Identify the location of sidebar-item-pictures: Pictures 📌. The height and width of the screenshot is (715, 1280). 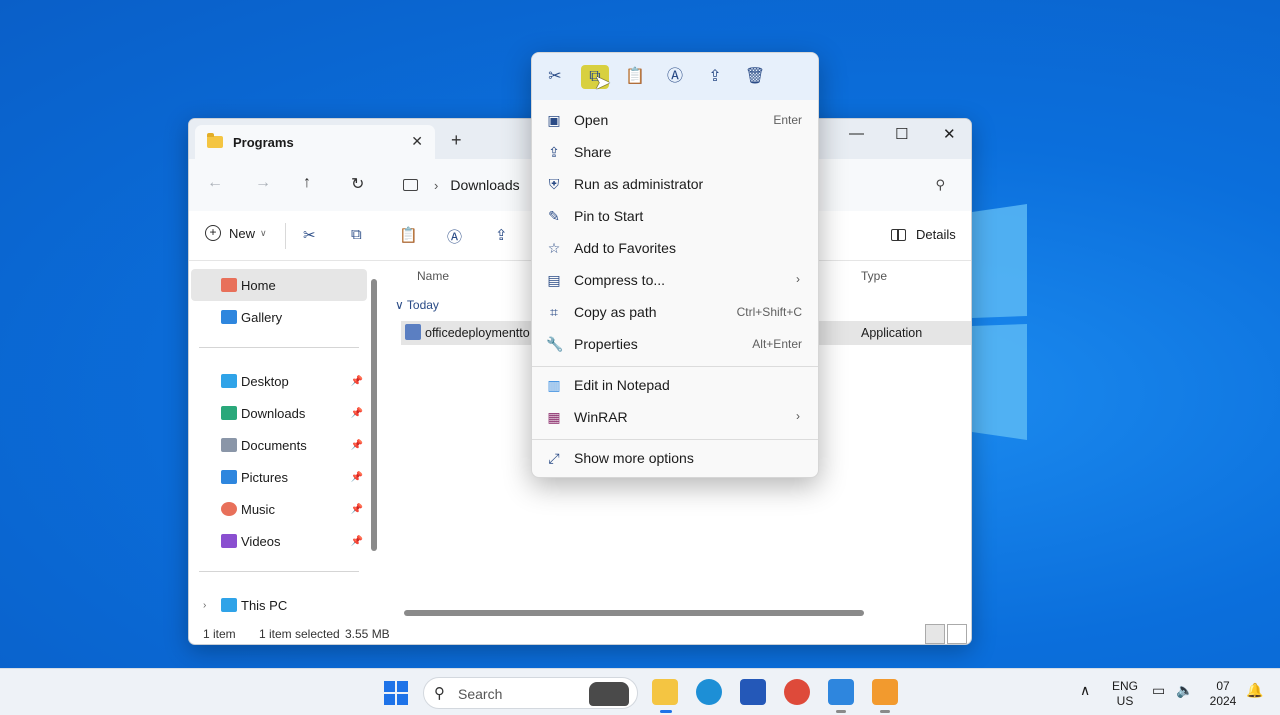
(279, 477).